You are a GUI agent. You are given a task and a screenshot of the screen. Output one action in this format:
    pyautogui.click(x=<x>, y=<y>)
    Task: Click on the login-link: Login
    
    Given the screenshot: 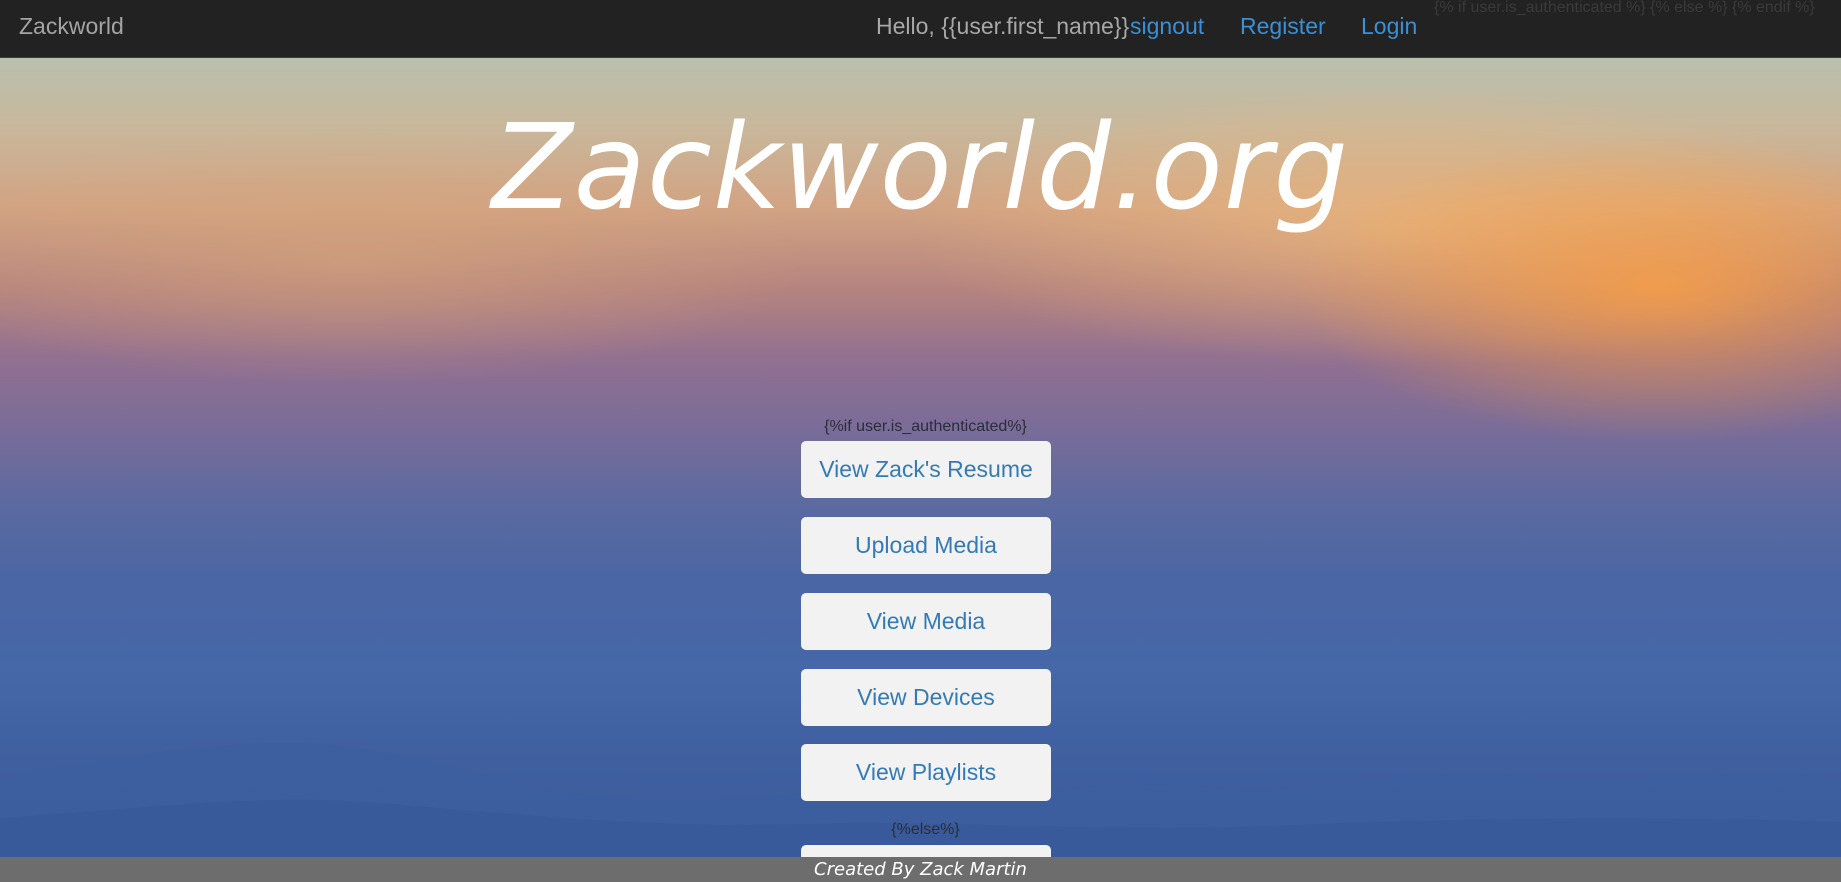 What is the action you would take?
    pyautogui.click(x=1389, y=26)
    